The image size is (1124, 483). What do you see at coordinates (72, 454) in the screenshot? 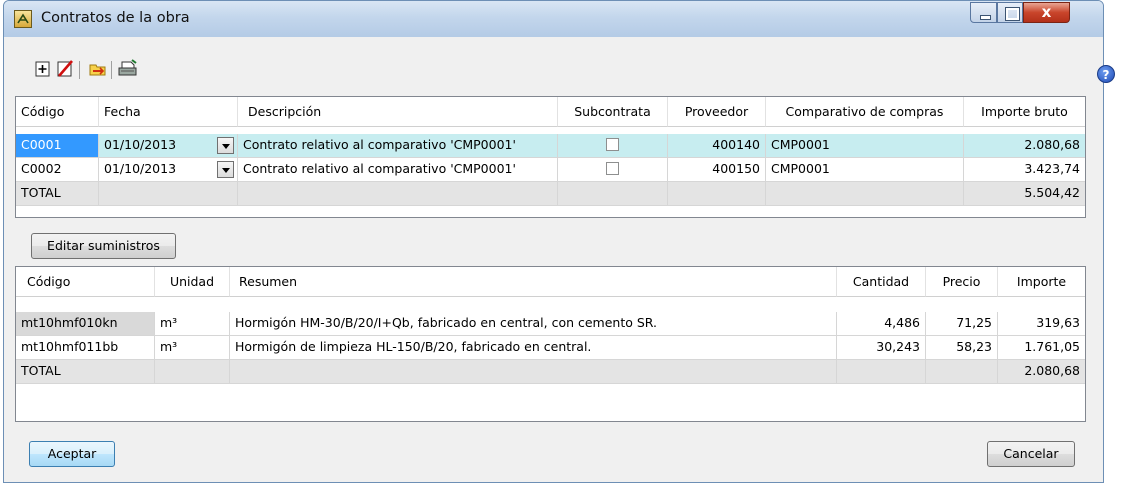
I see `accept-button: Aceptar` at bounding box center [72, 454].